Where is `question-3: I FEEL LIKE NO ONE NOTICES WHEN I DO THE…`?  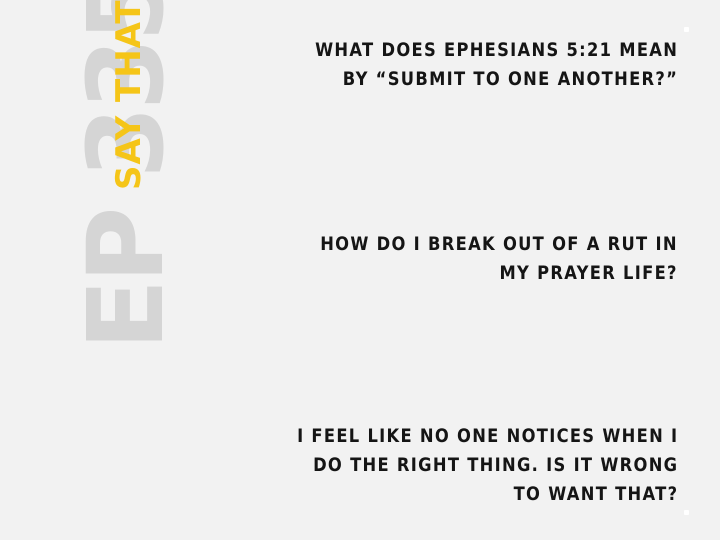 question-3: I FEEL LIKE NO ONE NOTICES WHEN I DO THE… is located at coordinates (487, 465).